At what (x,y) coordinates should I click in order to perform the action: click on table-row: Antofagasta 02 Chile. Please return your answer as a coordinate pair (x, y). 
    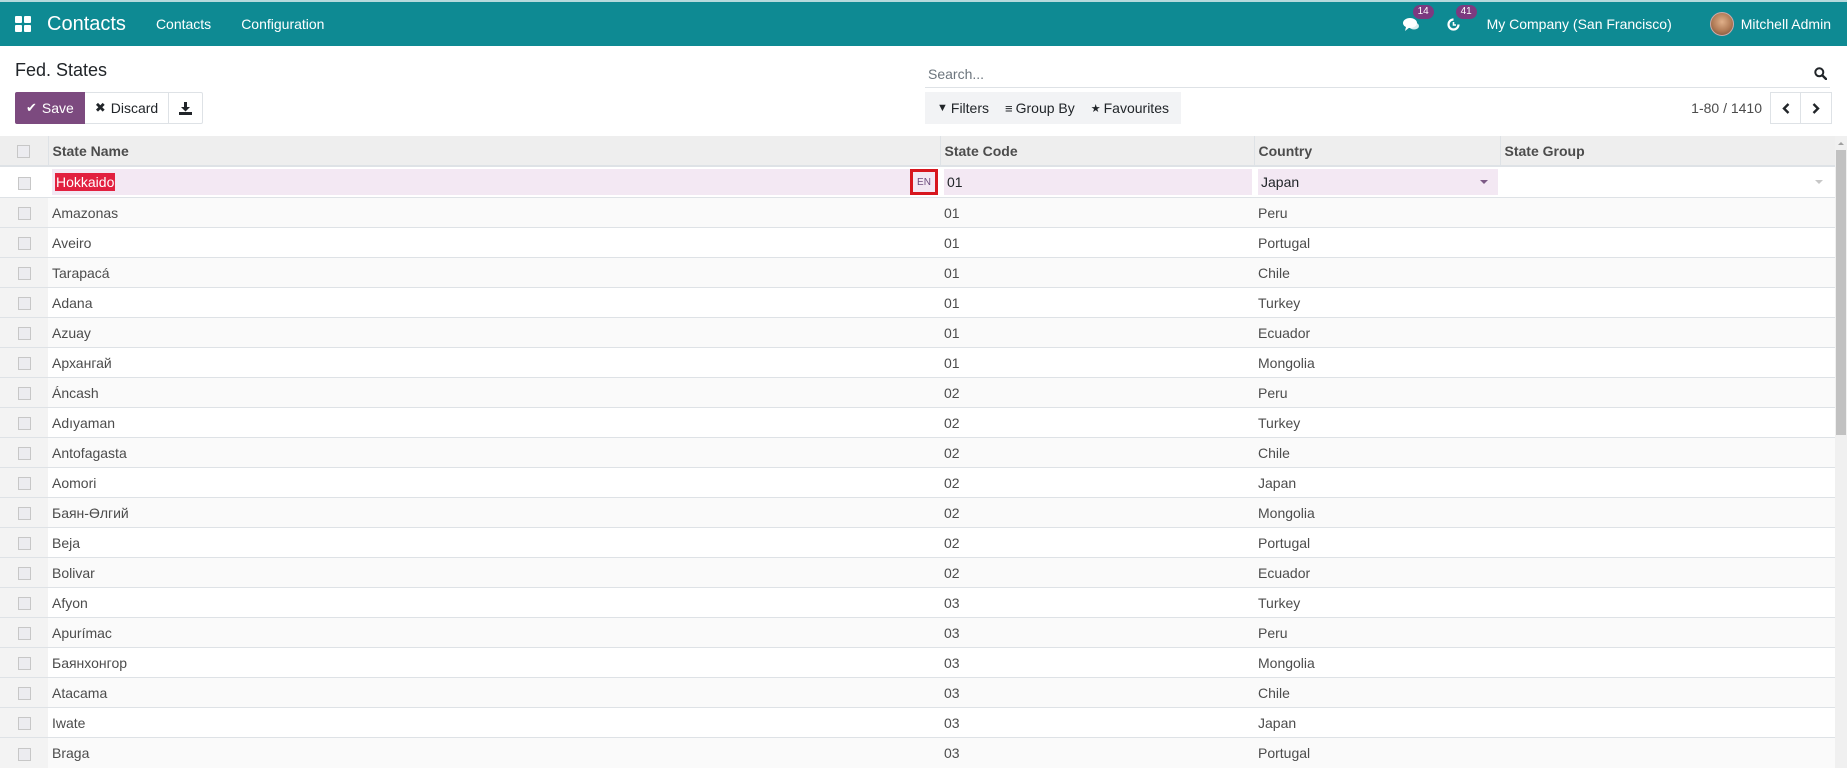
    Looking at the image, I should click on (917, 452).